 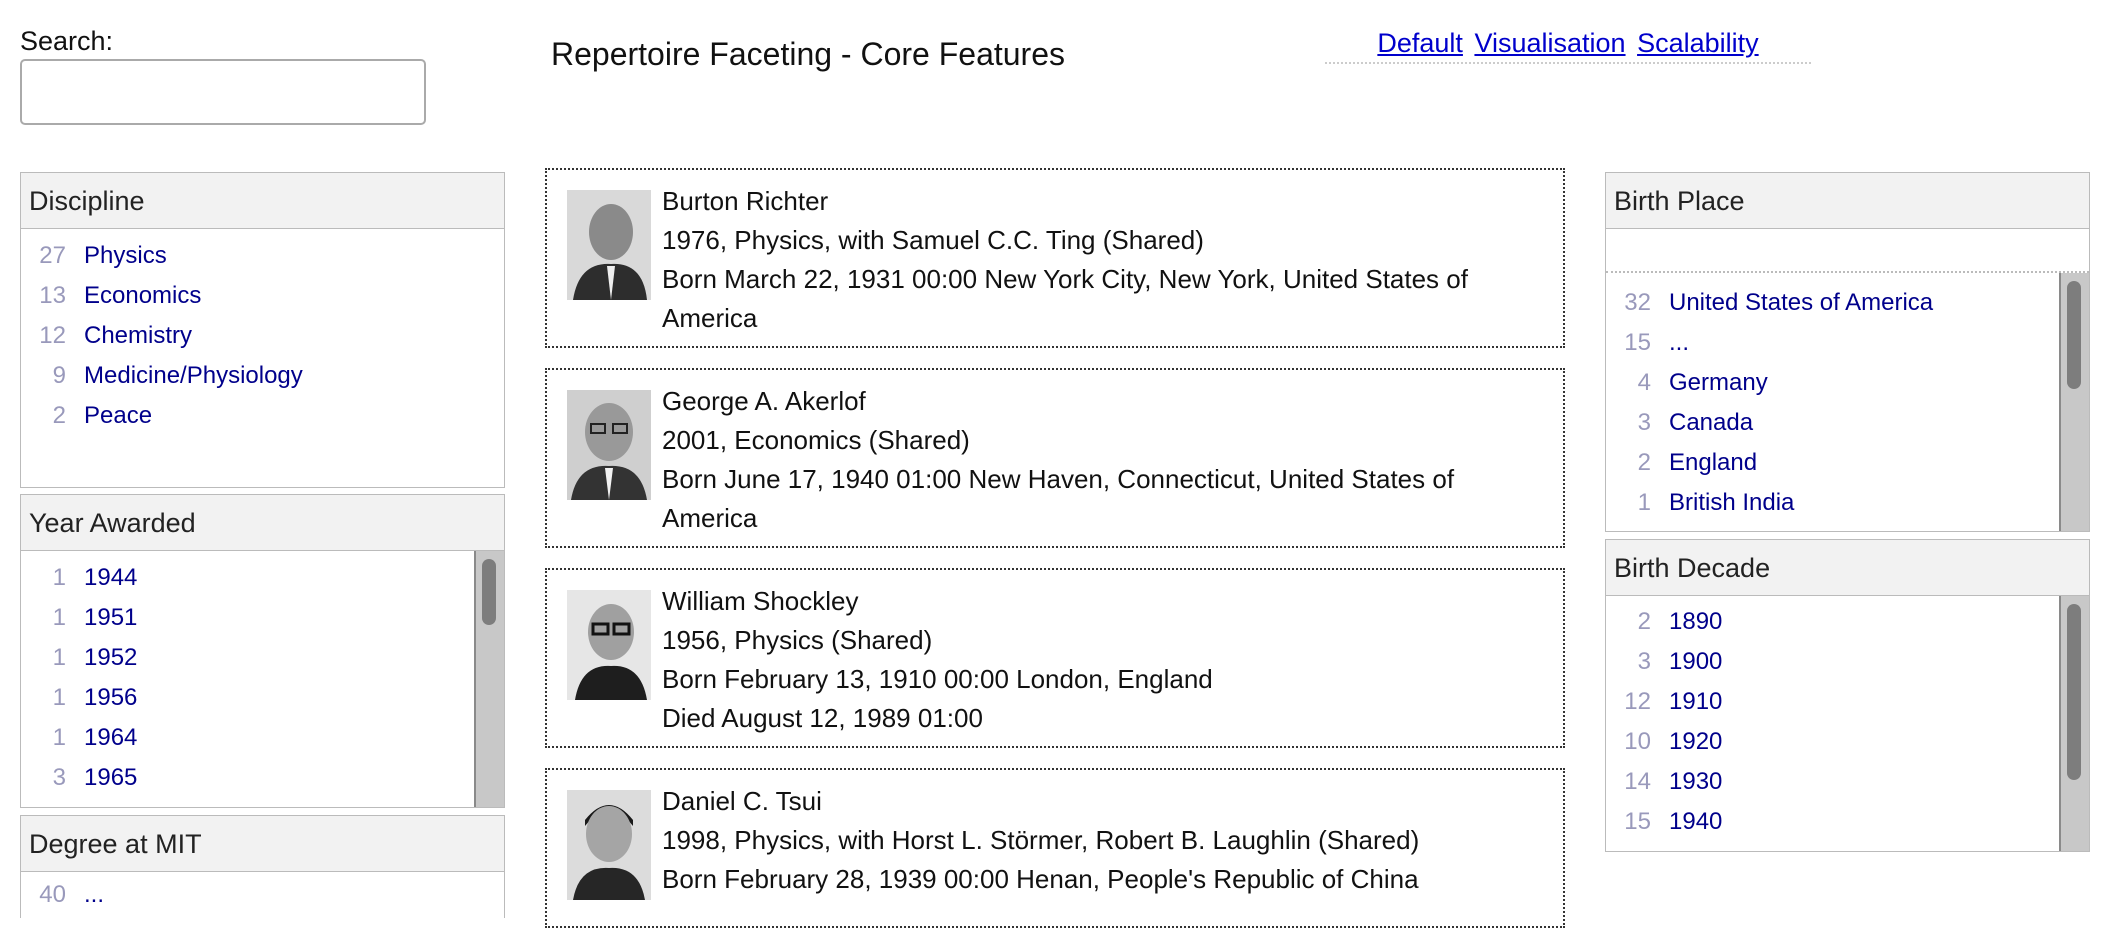 What do you see at coordinates (59, 375) in the screenshot?
I see `facet-count: 9` at bounding box center [59, 375].